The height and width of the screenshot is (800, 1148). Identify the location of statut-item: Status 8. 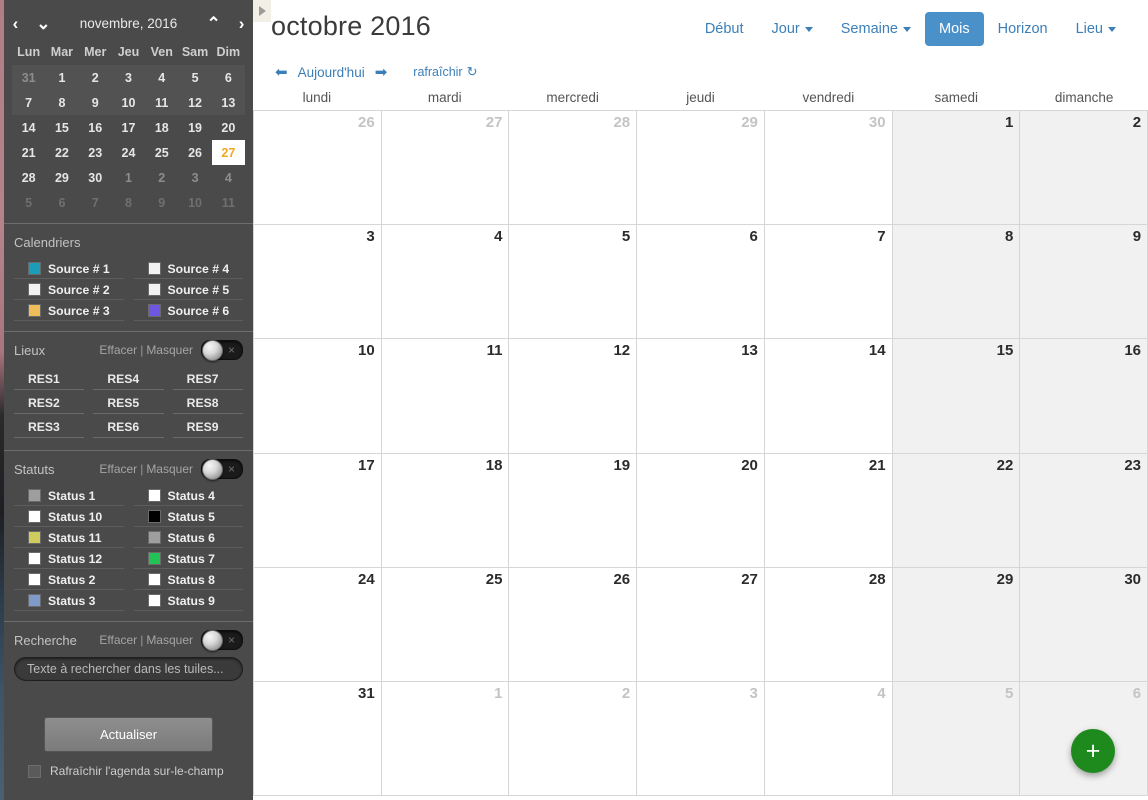
(188, 580).